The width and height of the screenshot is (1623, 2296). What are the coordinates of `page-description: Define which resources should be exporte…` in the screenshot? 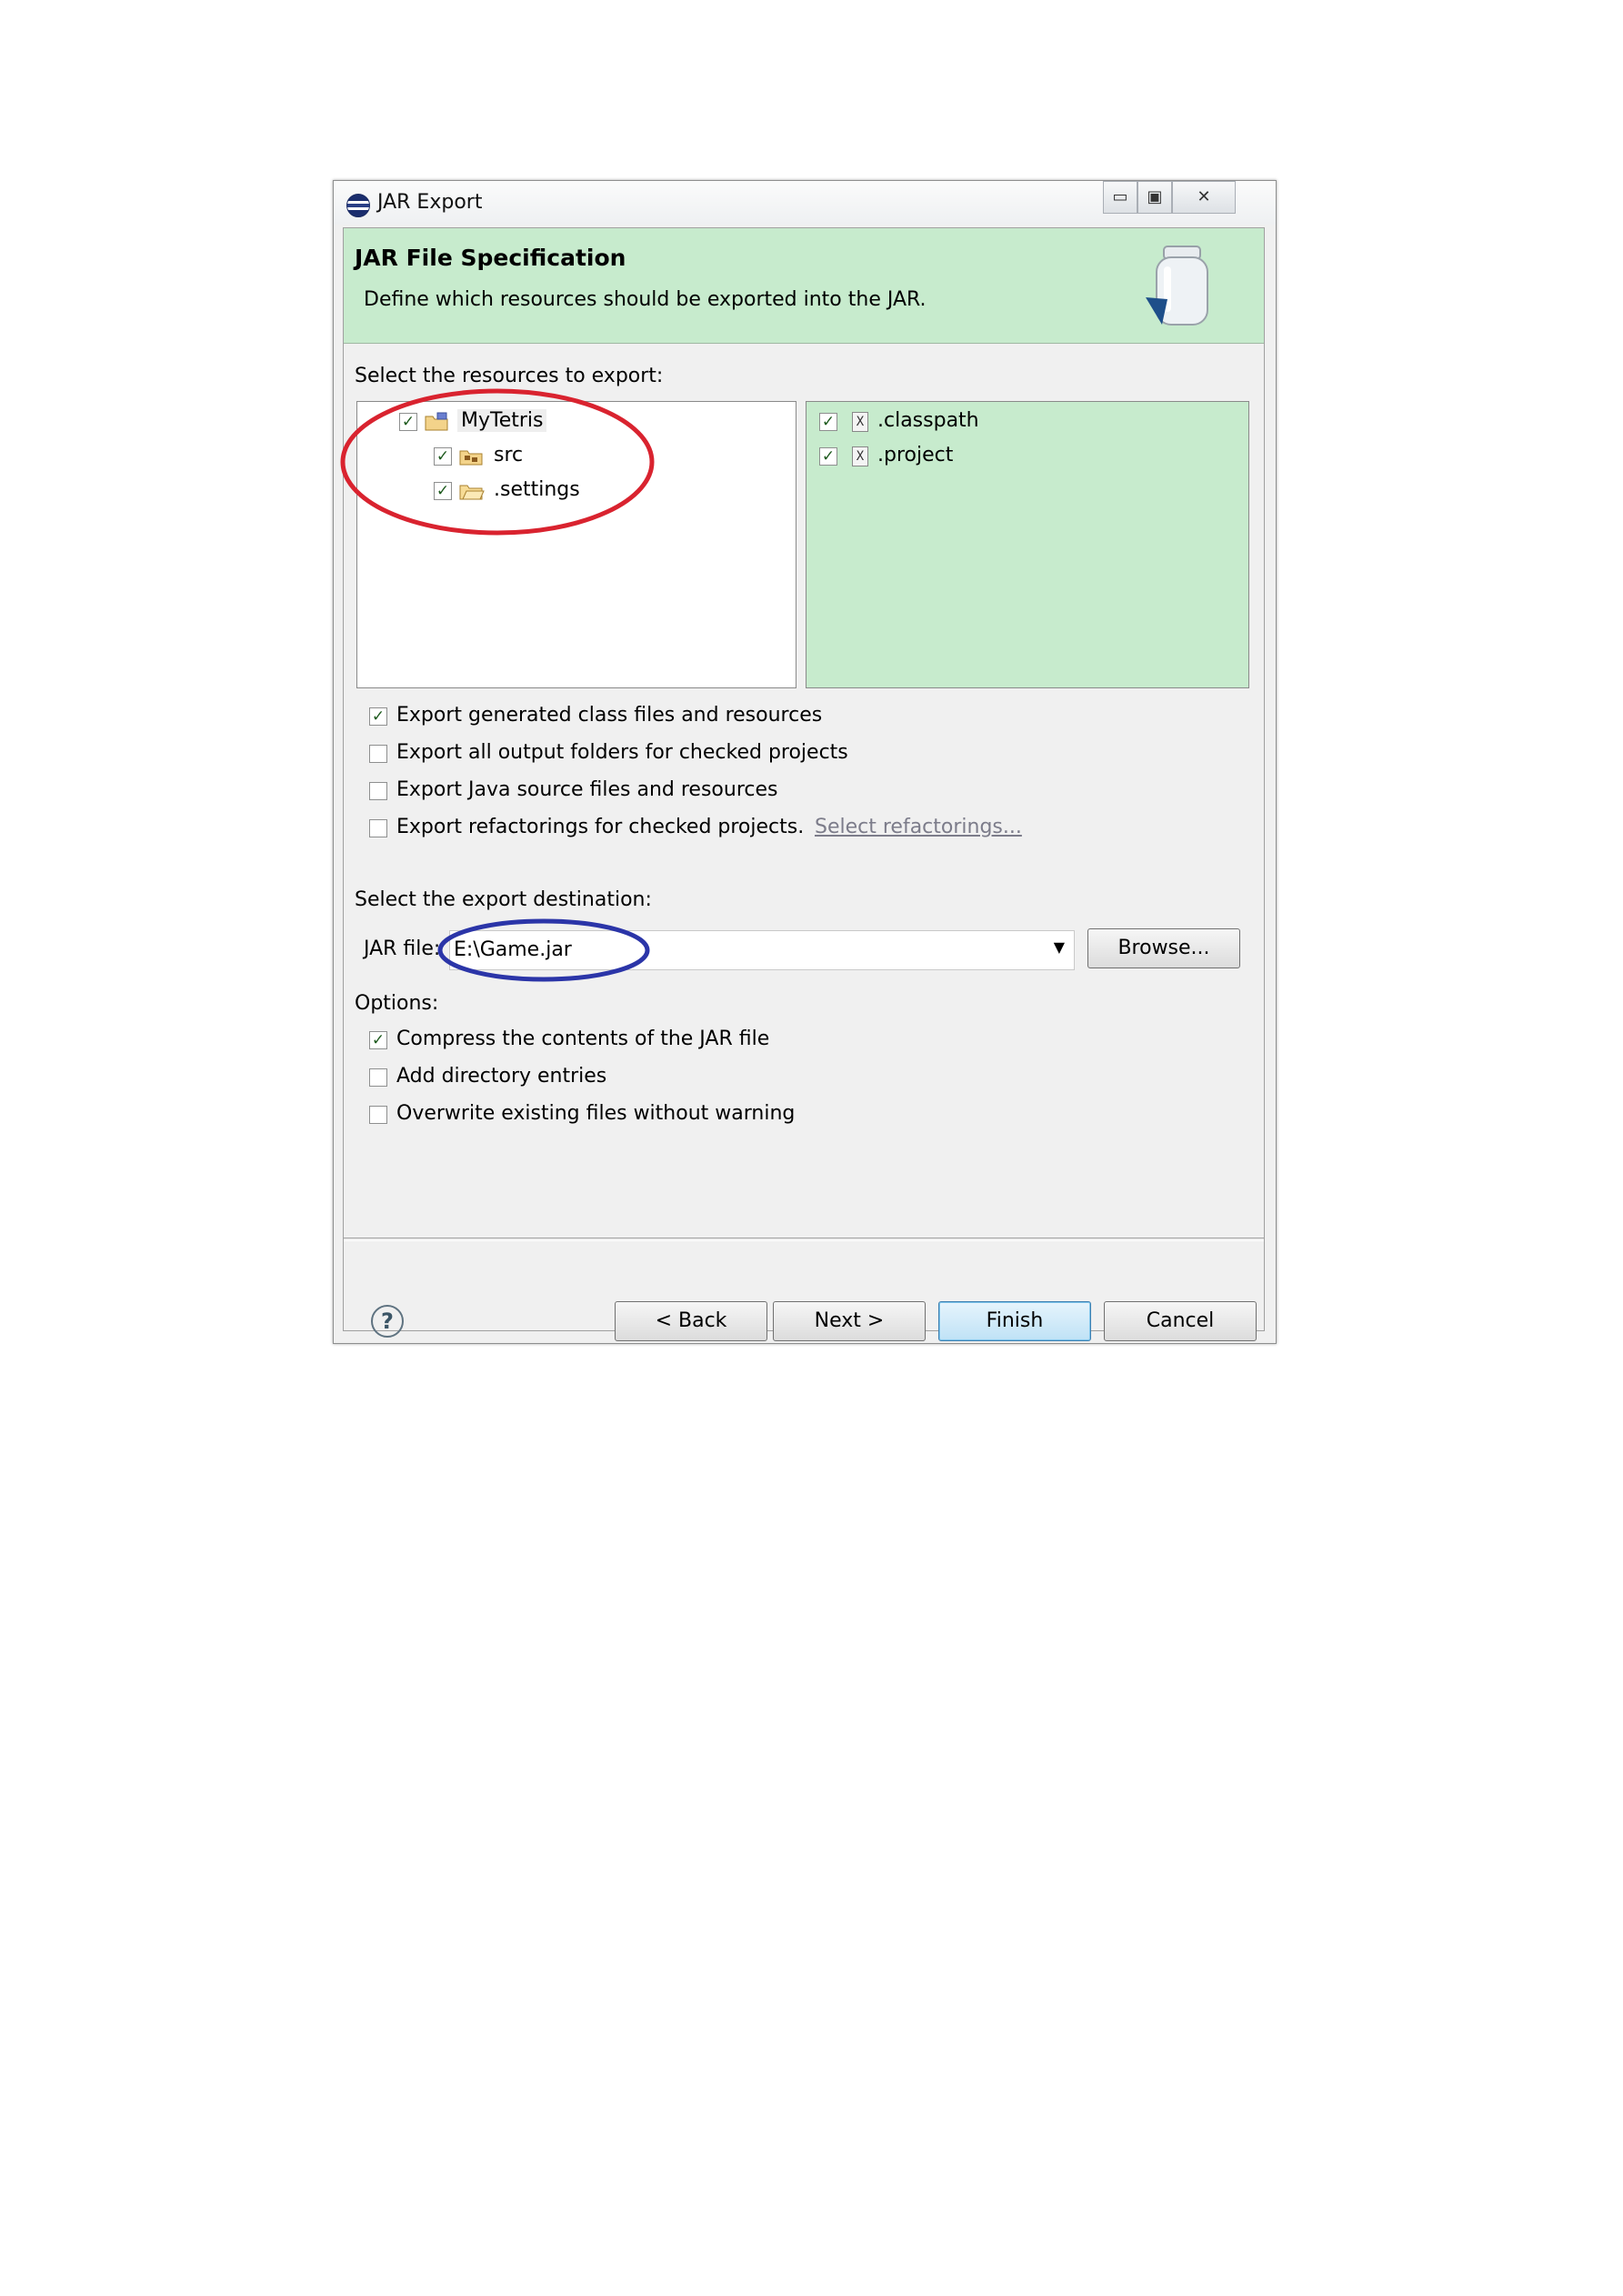 It's located at (645, 299).